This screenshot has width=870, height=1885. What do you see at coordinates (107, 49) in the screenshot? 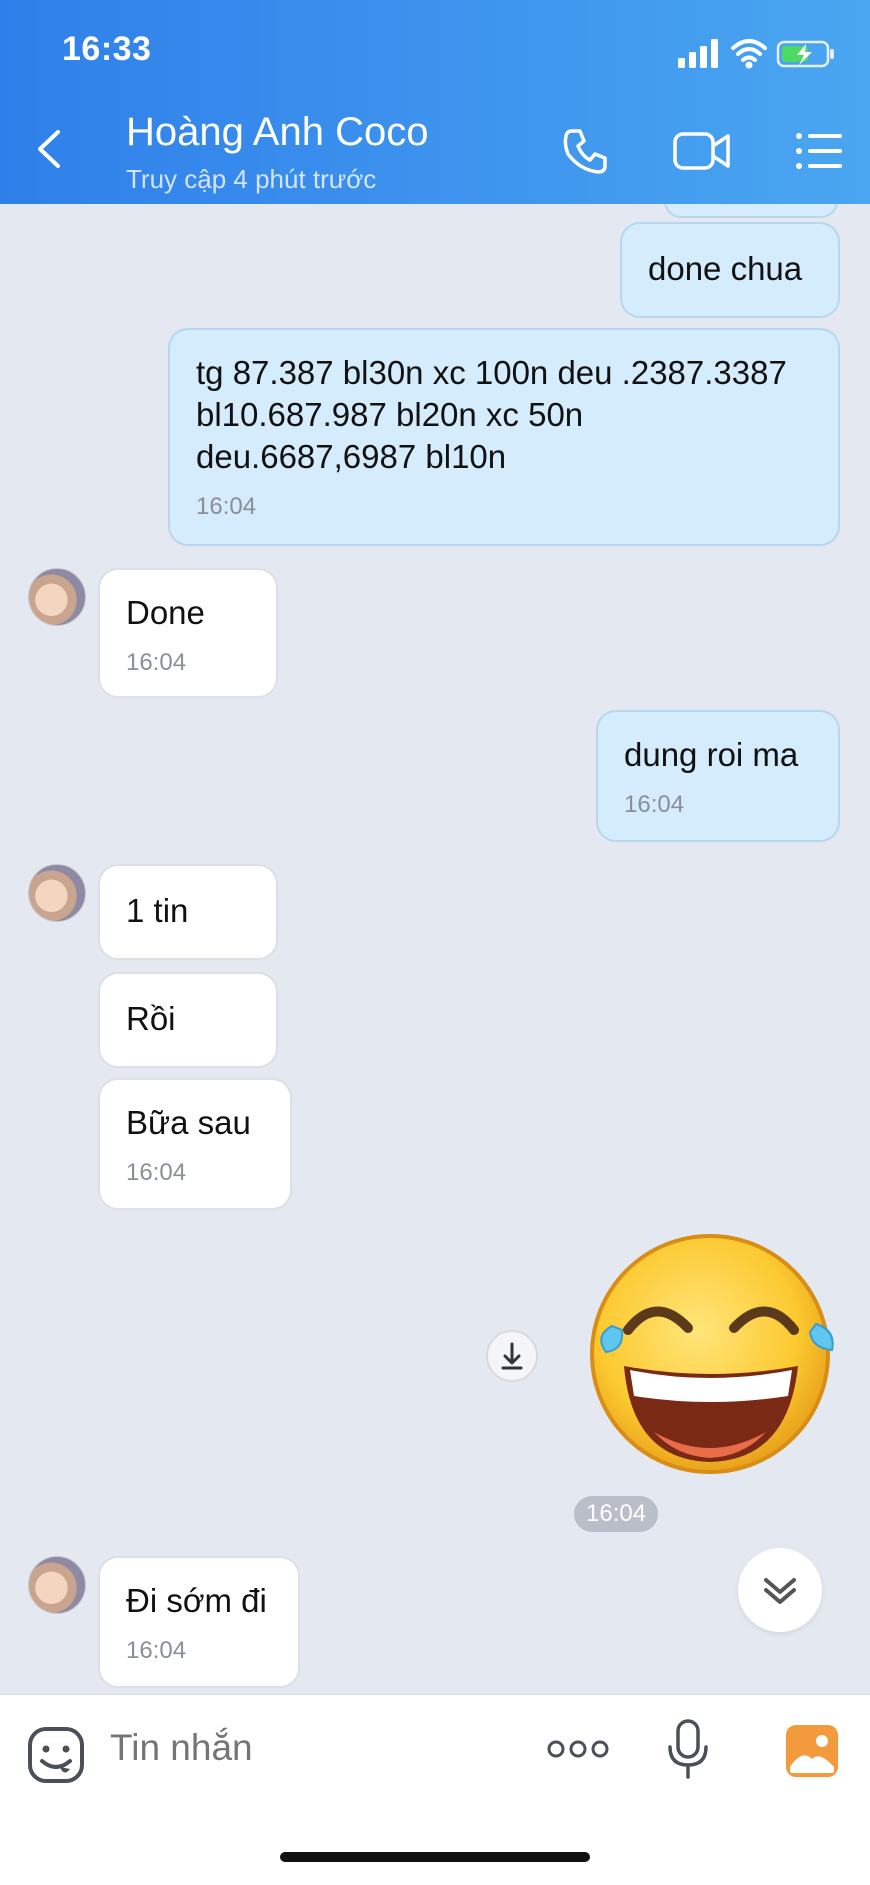
I see `status-time: 16:33` at bounding box center [107, 49].